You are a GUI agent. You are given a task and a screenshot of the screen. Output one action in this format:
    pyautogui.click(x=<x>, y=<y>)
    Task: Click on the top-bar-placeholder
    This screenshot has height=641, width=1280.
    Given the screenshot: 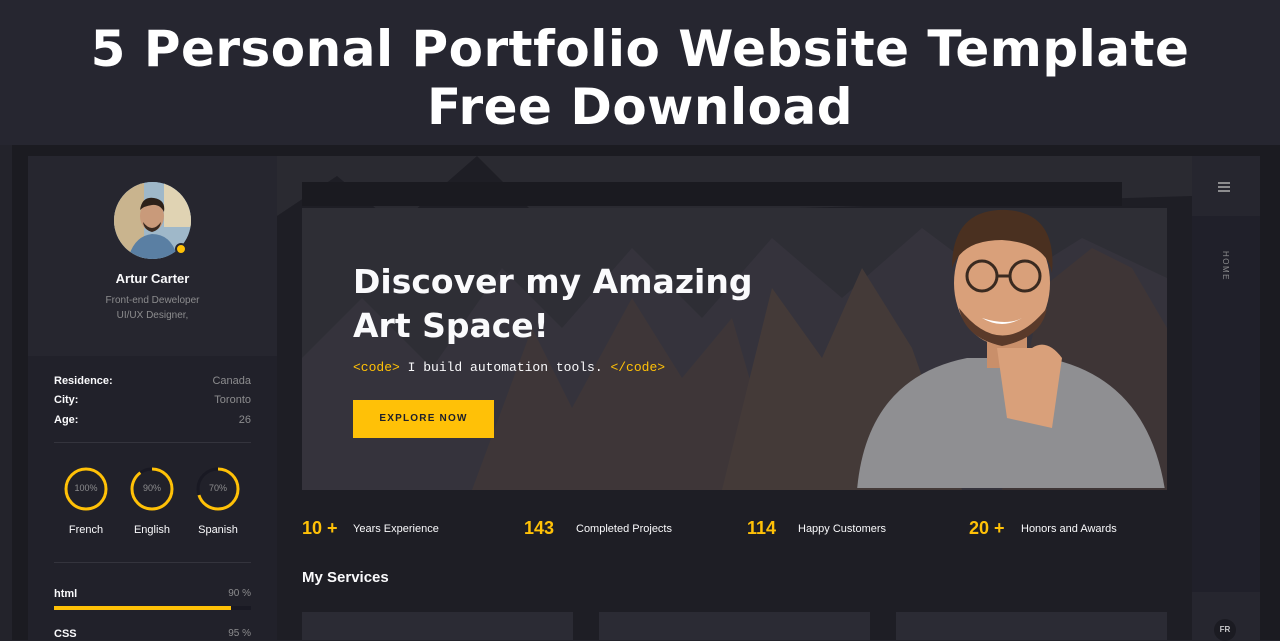 What is the action you would take?
    pyautogui.click(x=712, y=194)
    